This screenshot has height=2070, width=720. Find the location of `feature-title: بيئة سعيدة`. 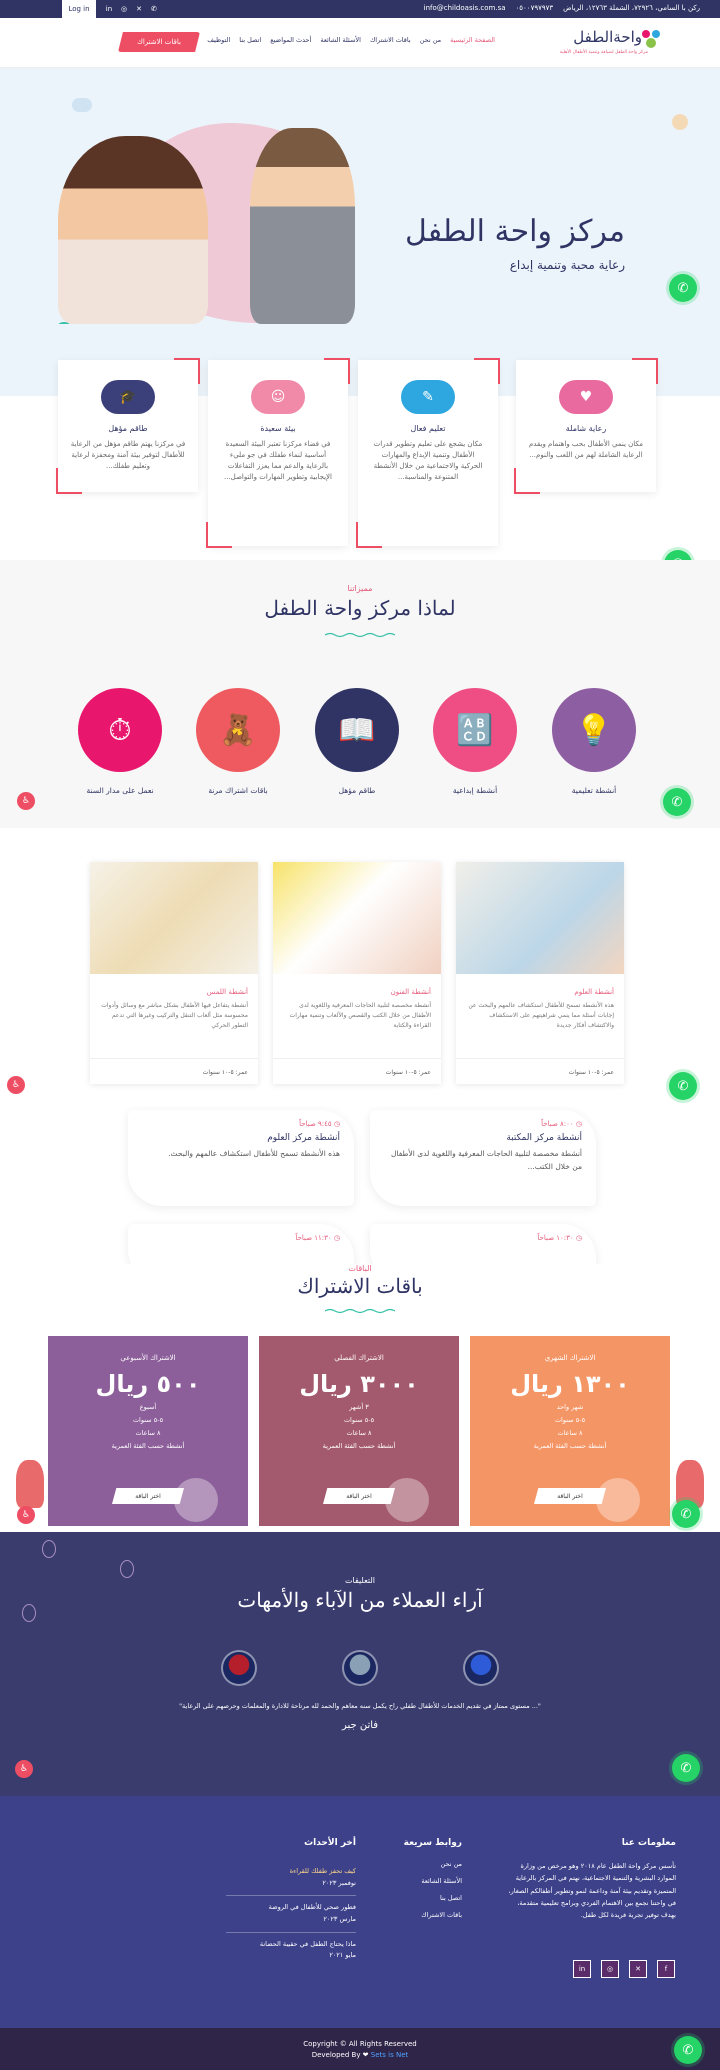

feature-title: بيئة سعيدة is located at coordinates (278, 428).